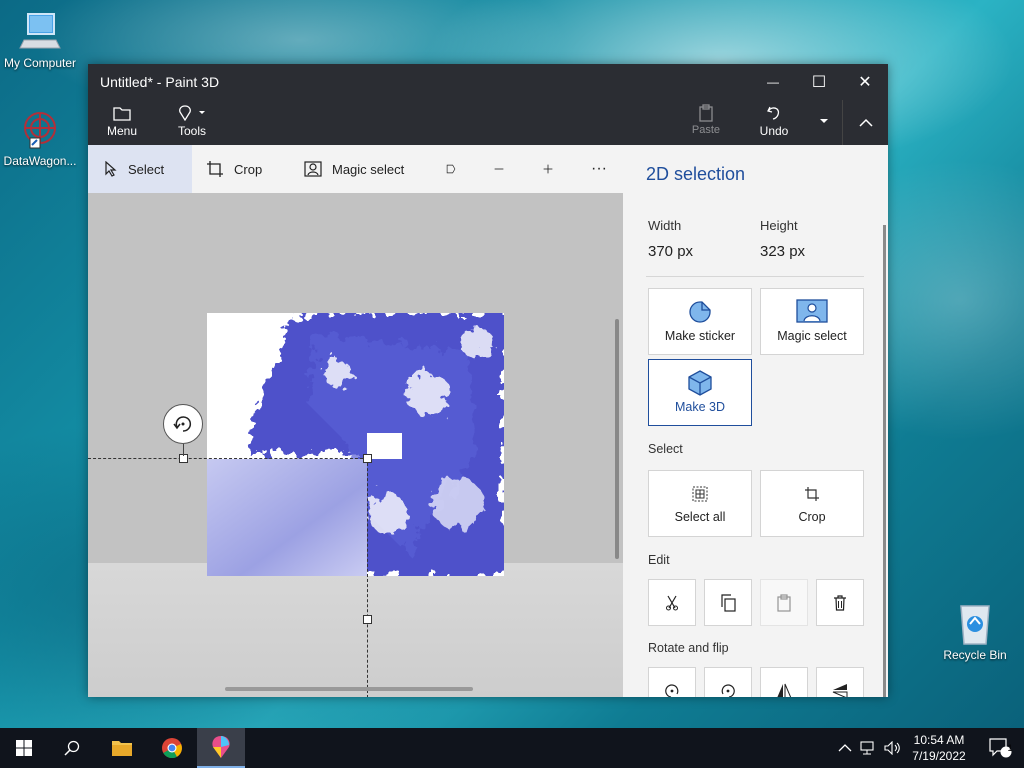  What do you see at coordinates (40, 63) in the screenshot?
I see `desktop-icon-label: My Computer` at bounding box center [40, 63].